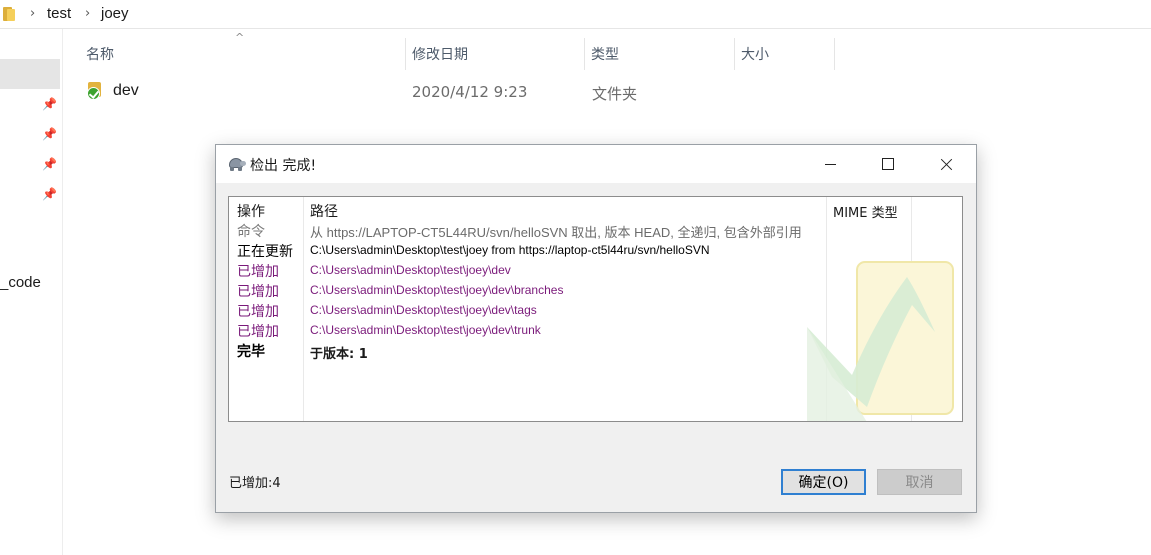  I want to click on nav-item-code: _code, so click(20, 282).